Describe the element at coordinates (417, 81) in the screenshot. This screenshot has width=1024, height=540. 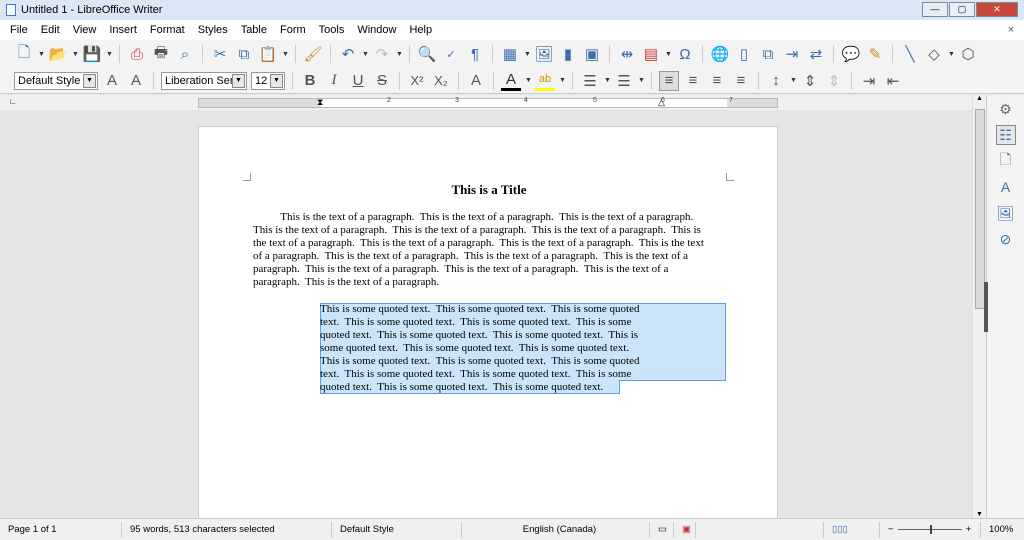
I see `superscript-icon: X²` at that location.